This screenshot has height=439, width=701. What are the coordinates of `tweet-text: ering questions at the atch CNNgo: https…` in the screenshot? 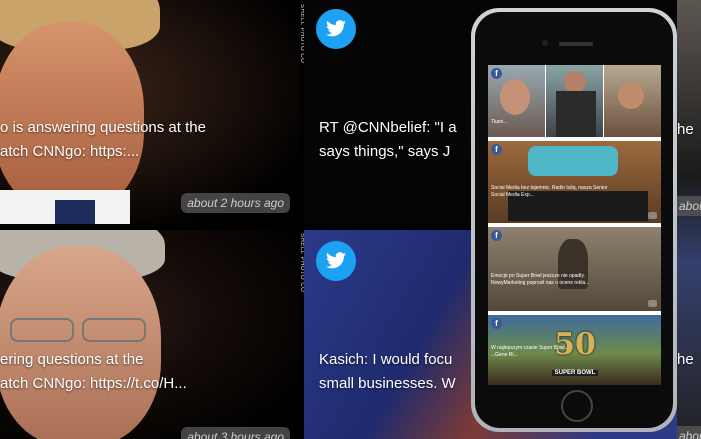 It's located at (93, 372).